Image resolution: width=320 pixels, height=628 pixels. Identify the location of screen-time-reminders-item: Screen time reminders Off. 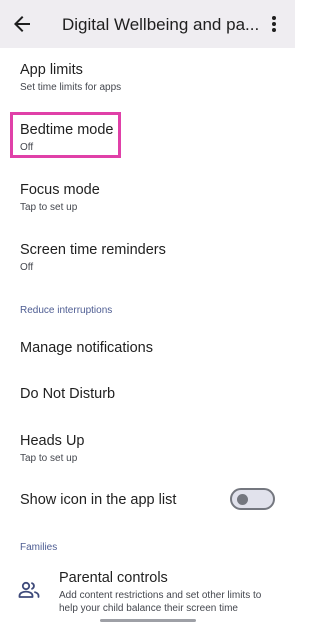
(93, 257).